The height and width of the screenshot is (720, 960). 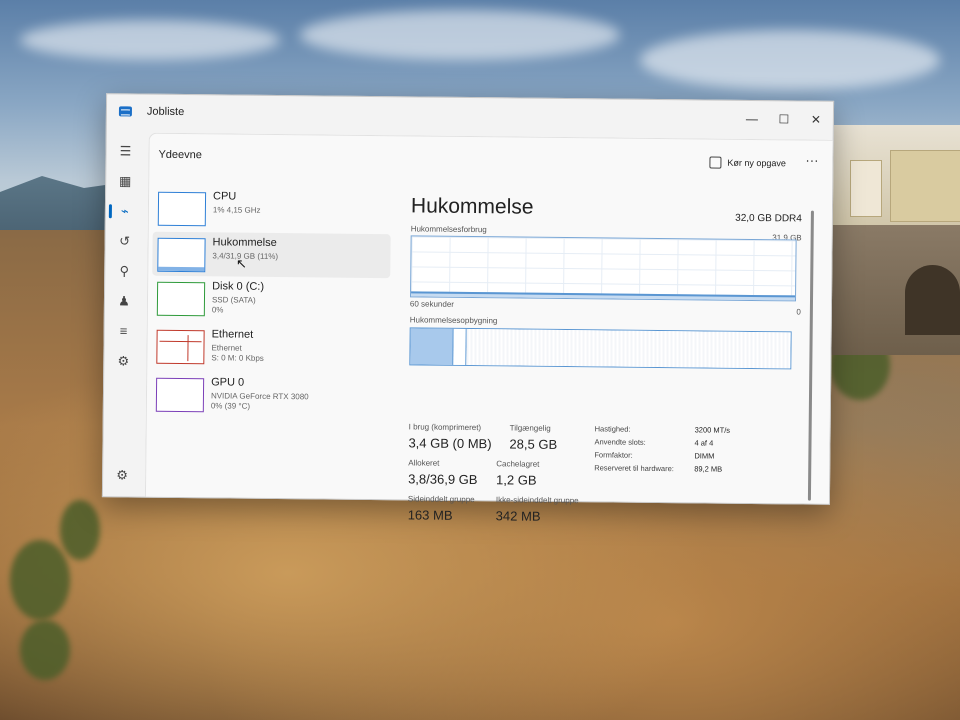 What do you see at coordinates (124, 331) in the screenshot?
I see `details-icon: ≡` at bounding box center [124, 331].